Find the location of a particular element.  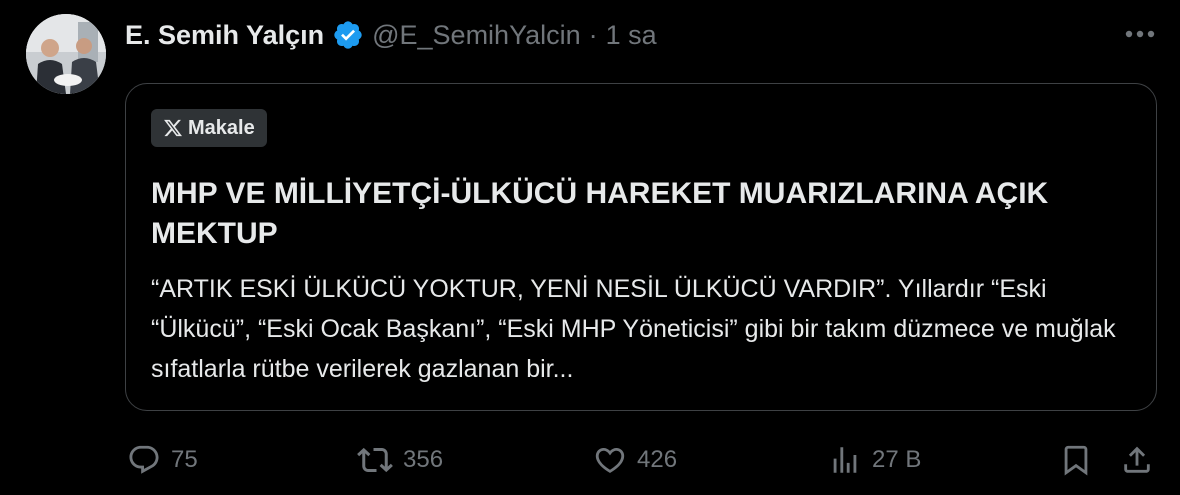

more-icon is located at coordinates (1140, 34).